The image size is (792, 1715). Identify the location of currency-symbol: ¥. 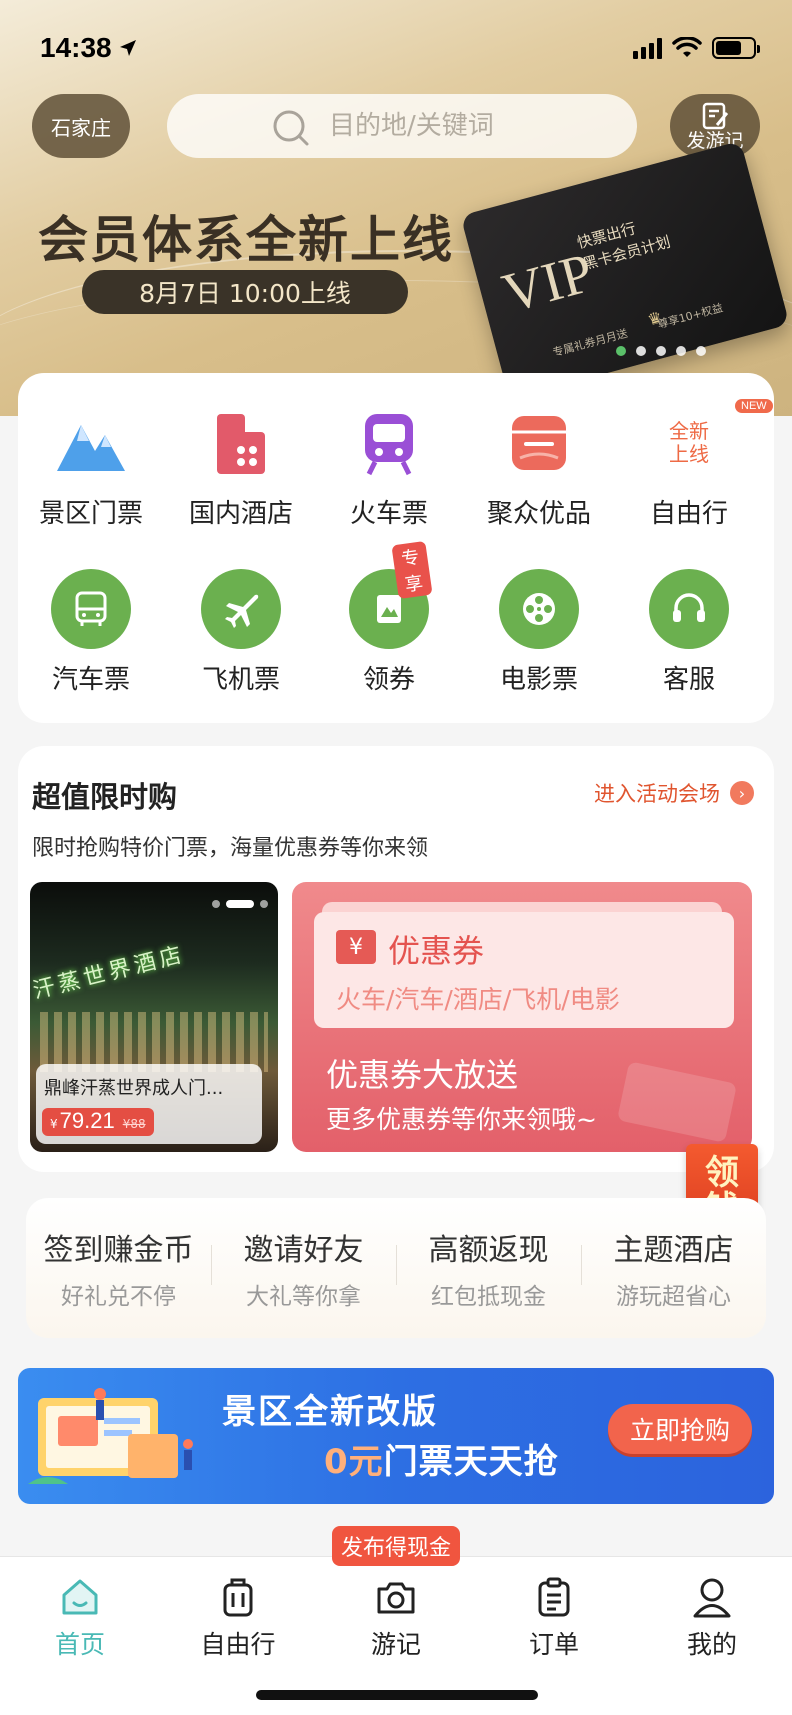
(54, 1124).